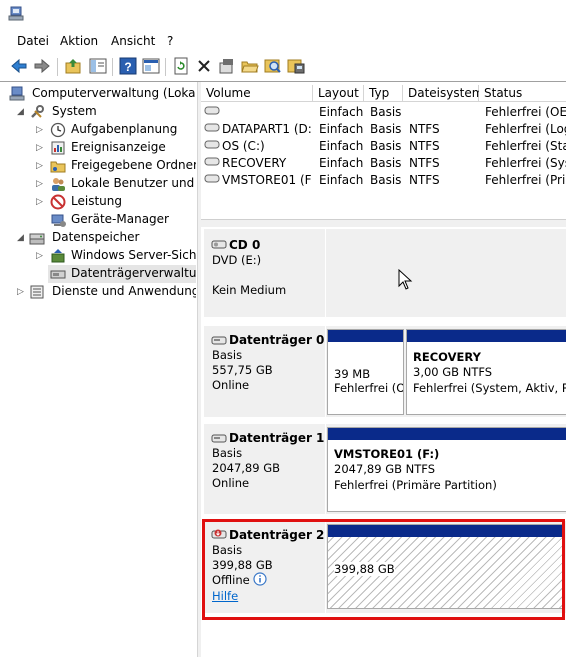  Describe the element at coordinates (250, 66) in the screenshot. I see `open-folder-icon` at that location.